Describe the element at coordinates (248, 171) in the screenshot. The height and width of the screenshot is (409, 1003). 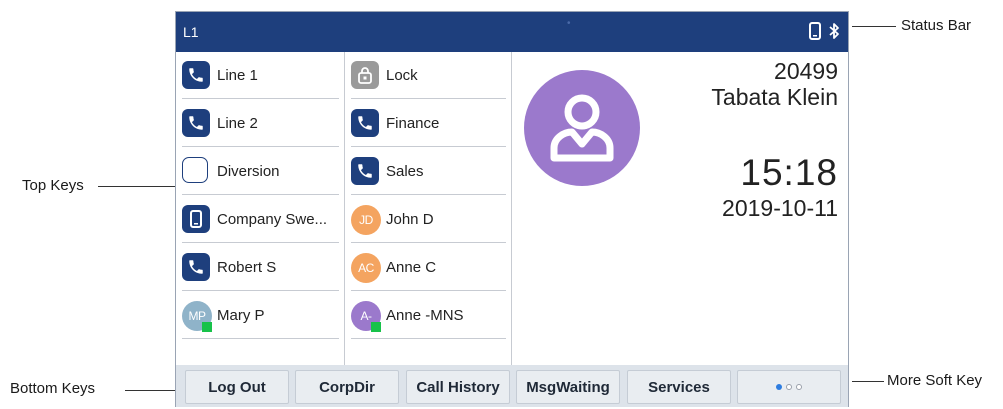
I see `top-key-label: Diversion` at that location.